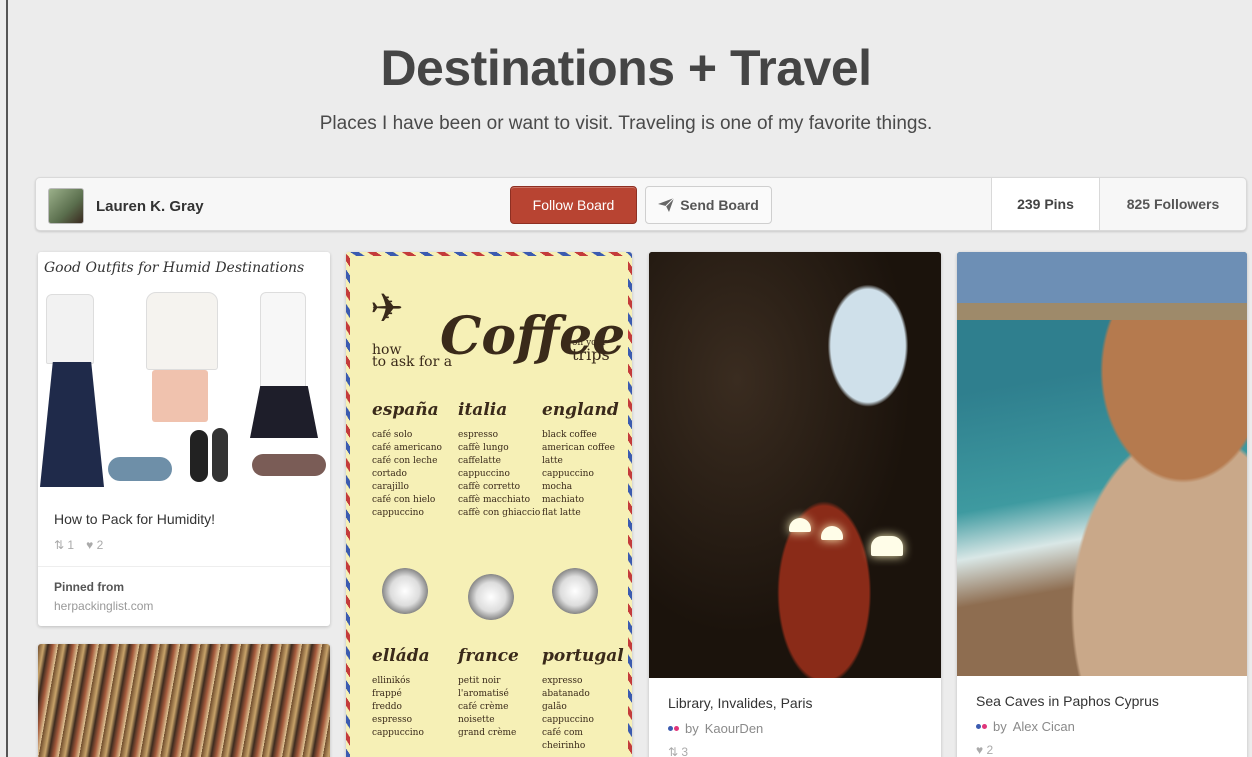 Image resolution: width=1252 pixels, height=757 pixels. I want to click on pin-description: Library, Invalides, Paris, so click(740, 703).